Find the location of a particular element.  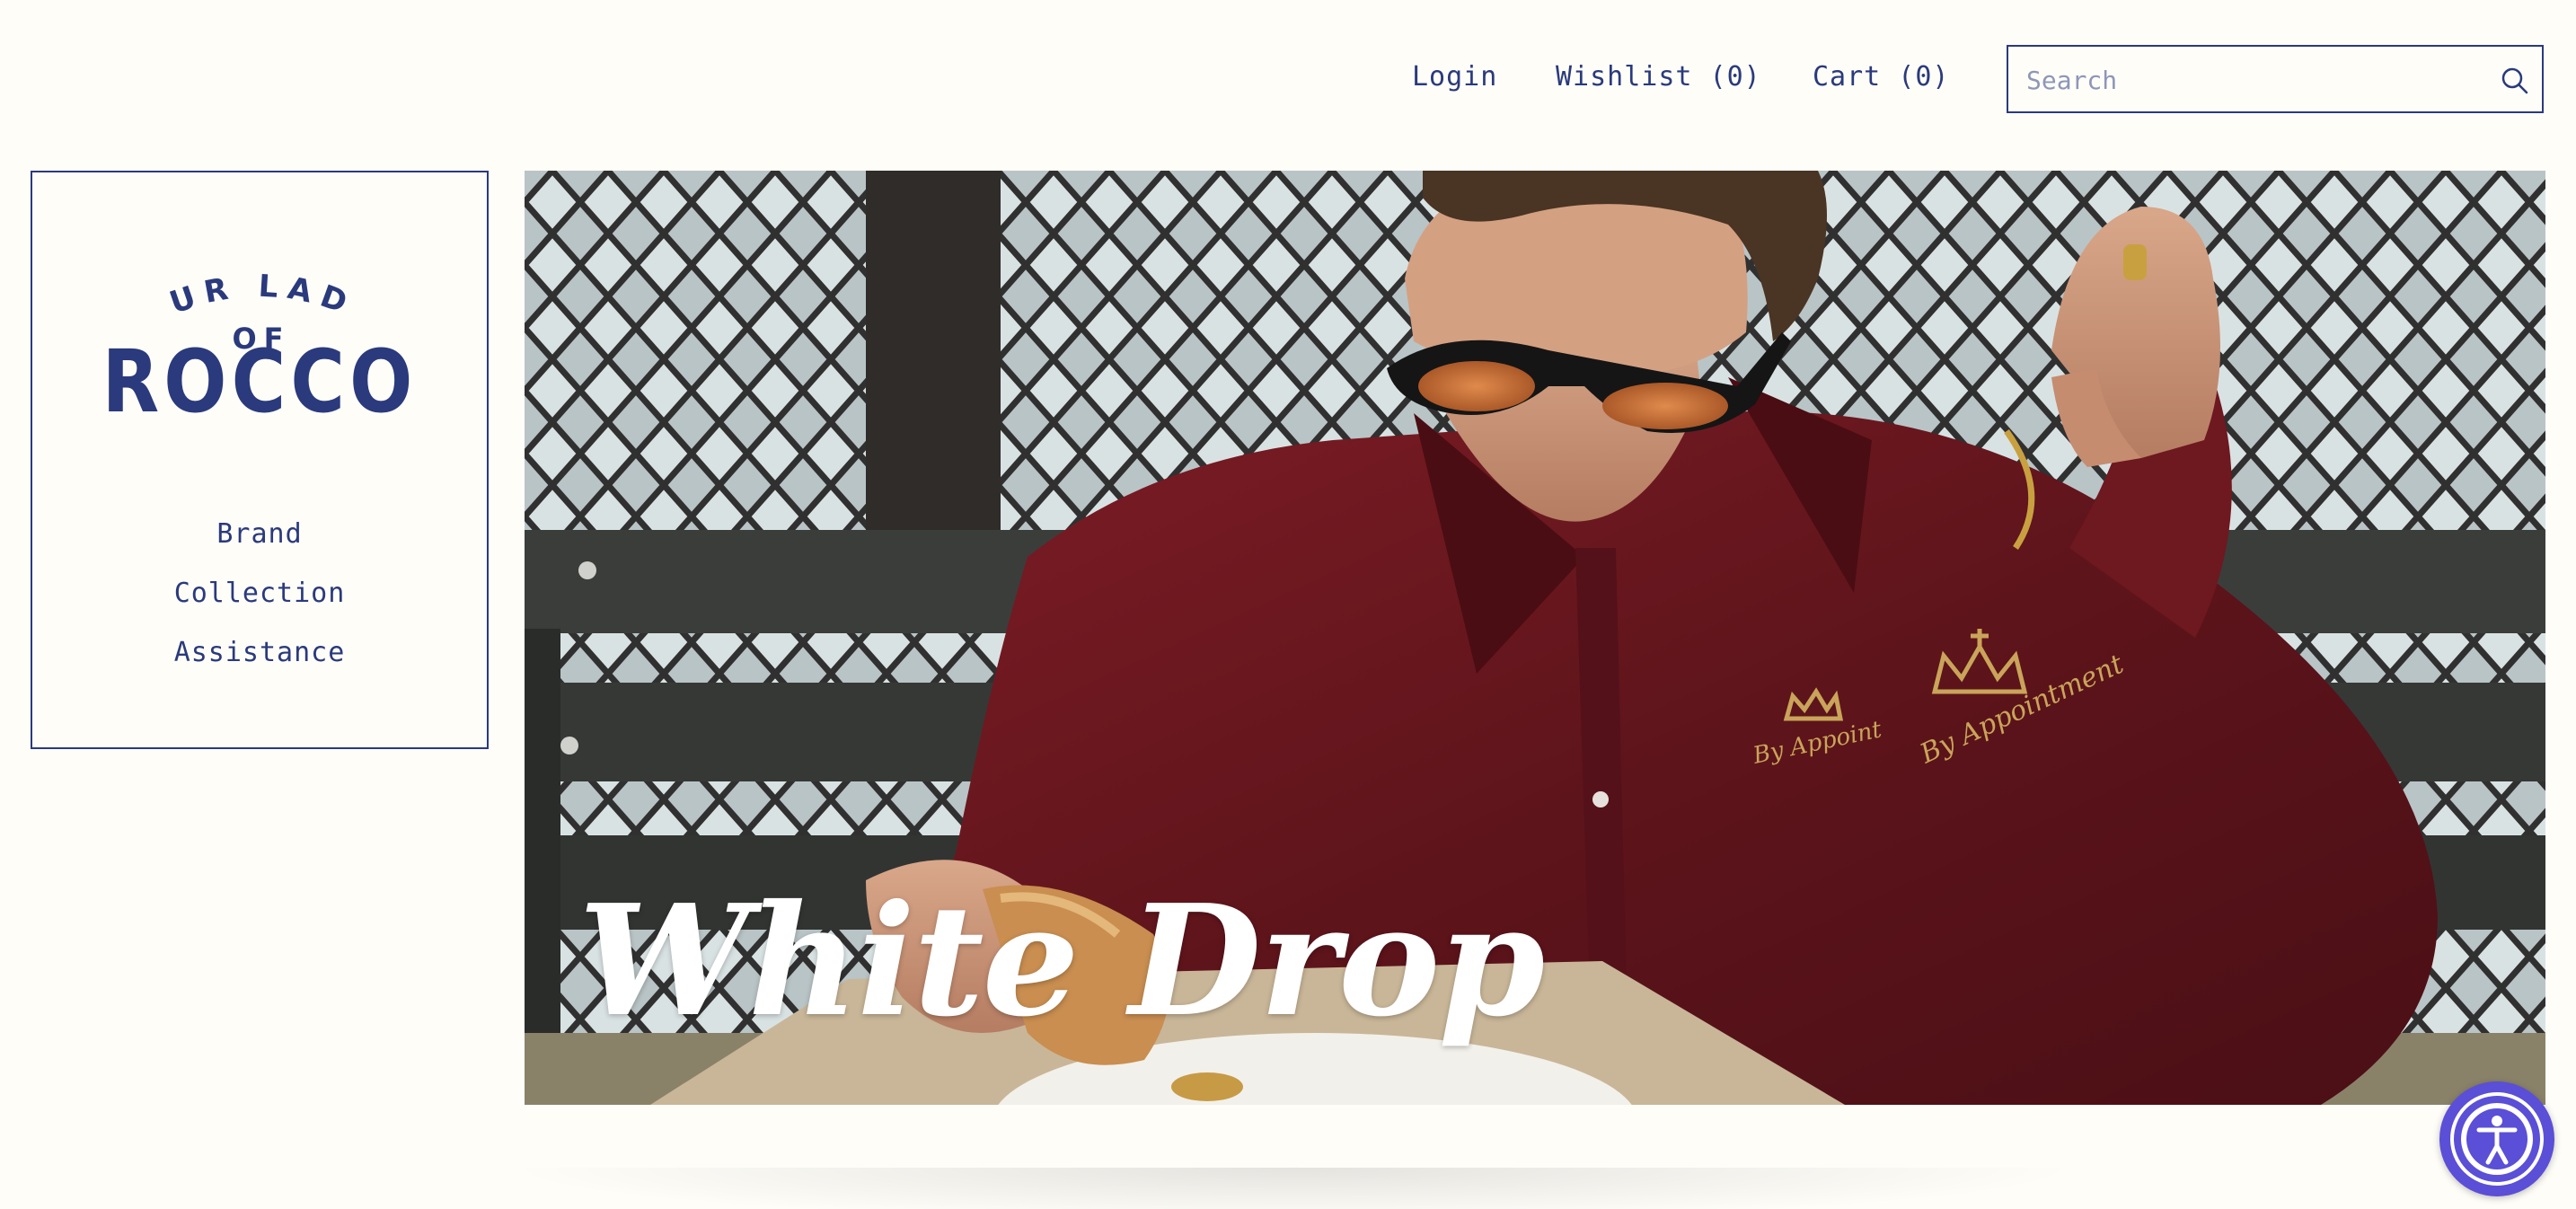

login-link: Login is located at coordinates (1454, 77).